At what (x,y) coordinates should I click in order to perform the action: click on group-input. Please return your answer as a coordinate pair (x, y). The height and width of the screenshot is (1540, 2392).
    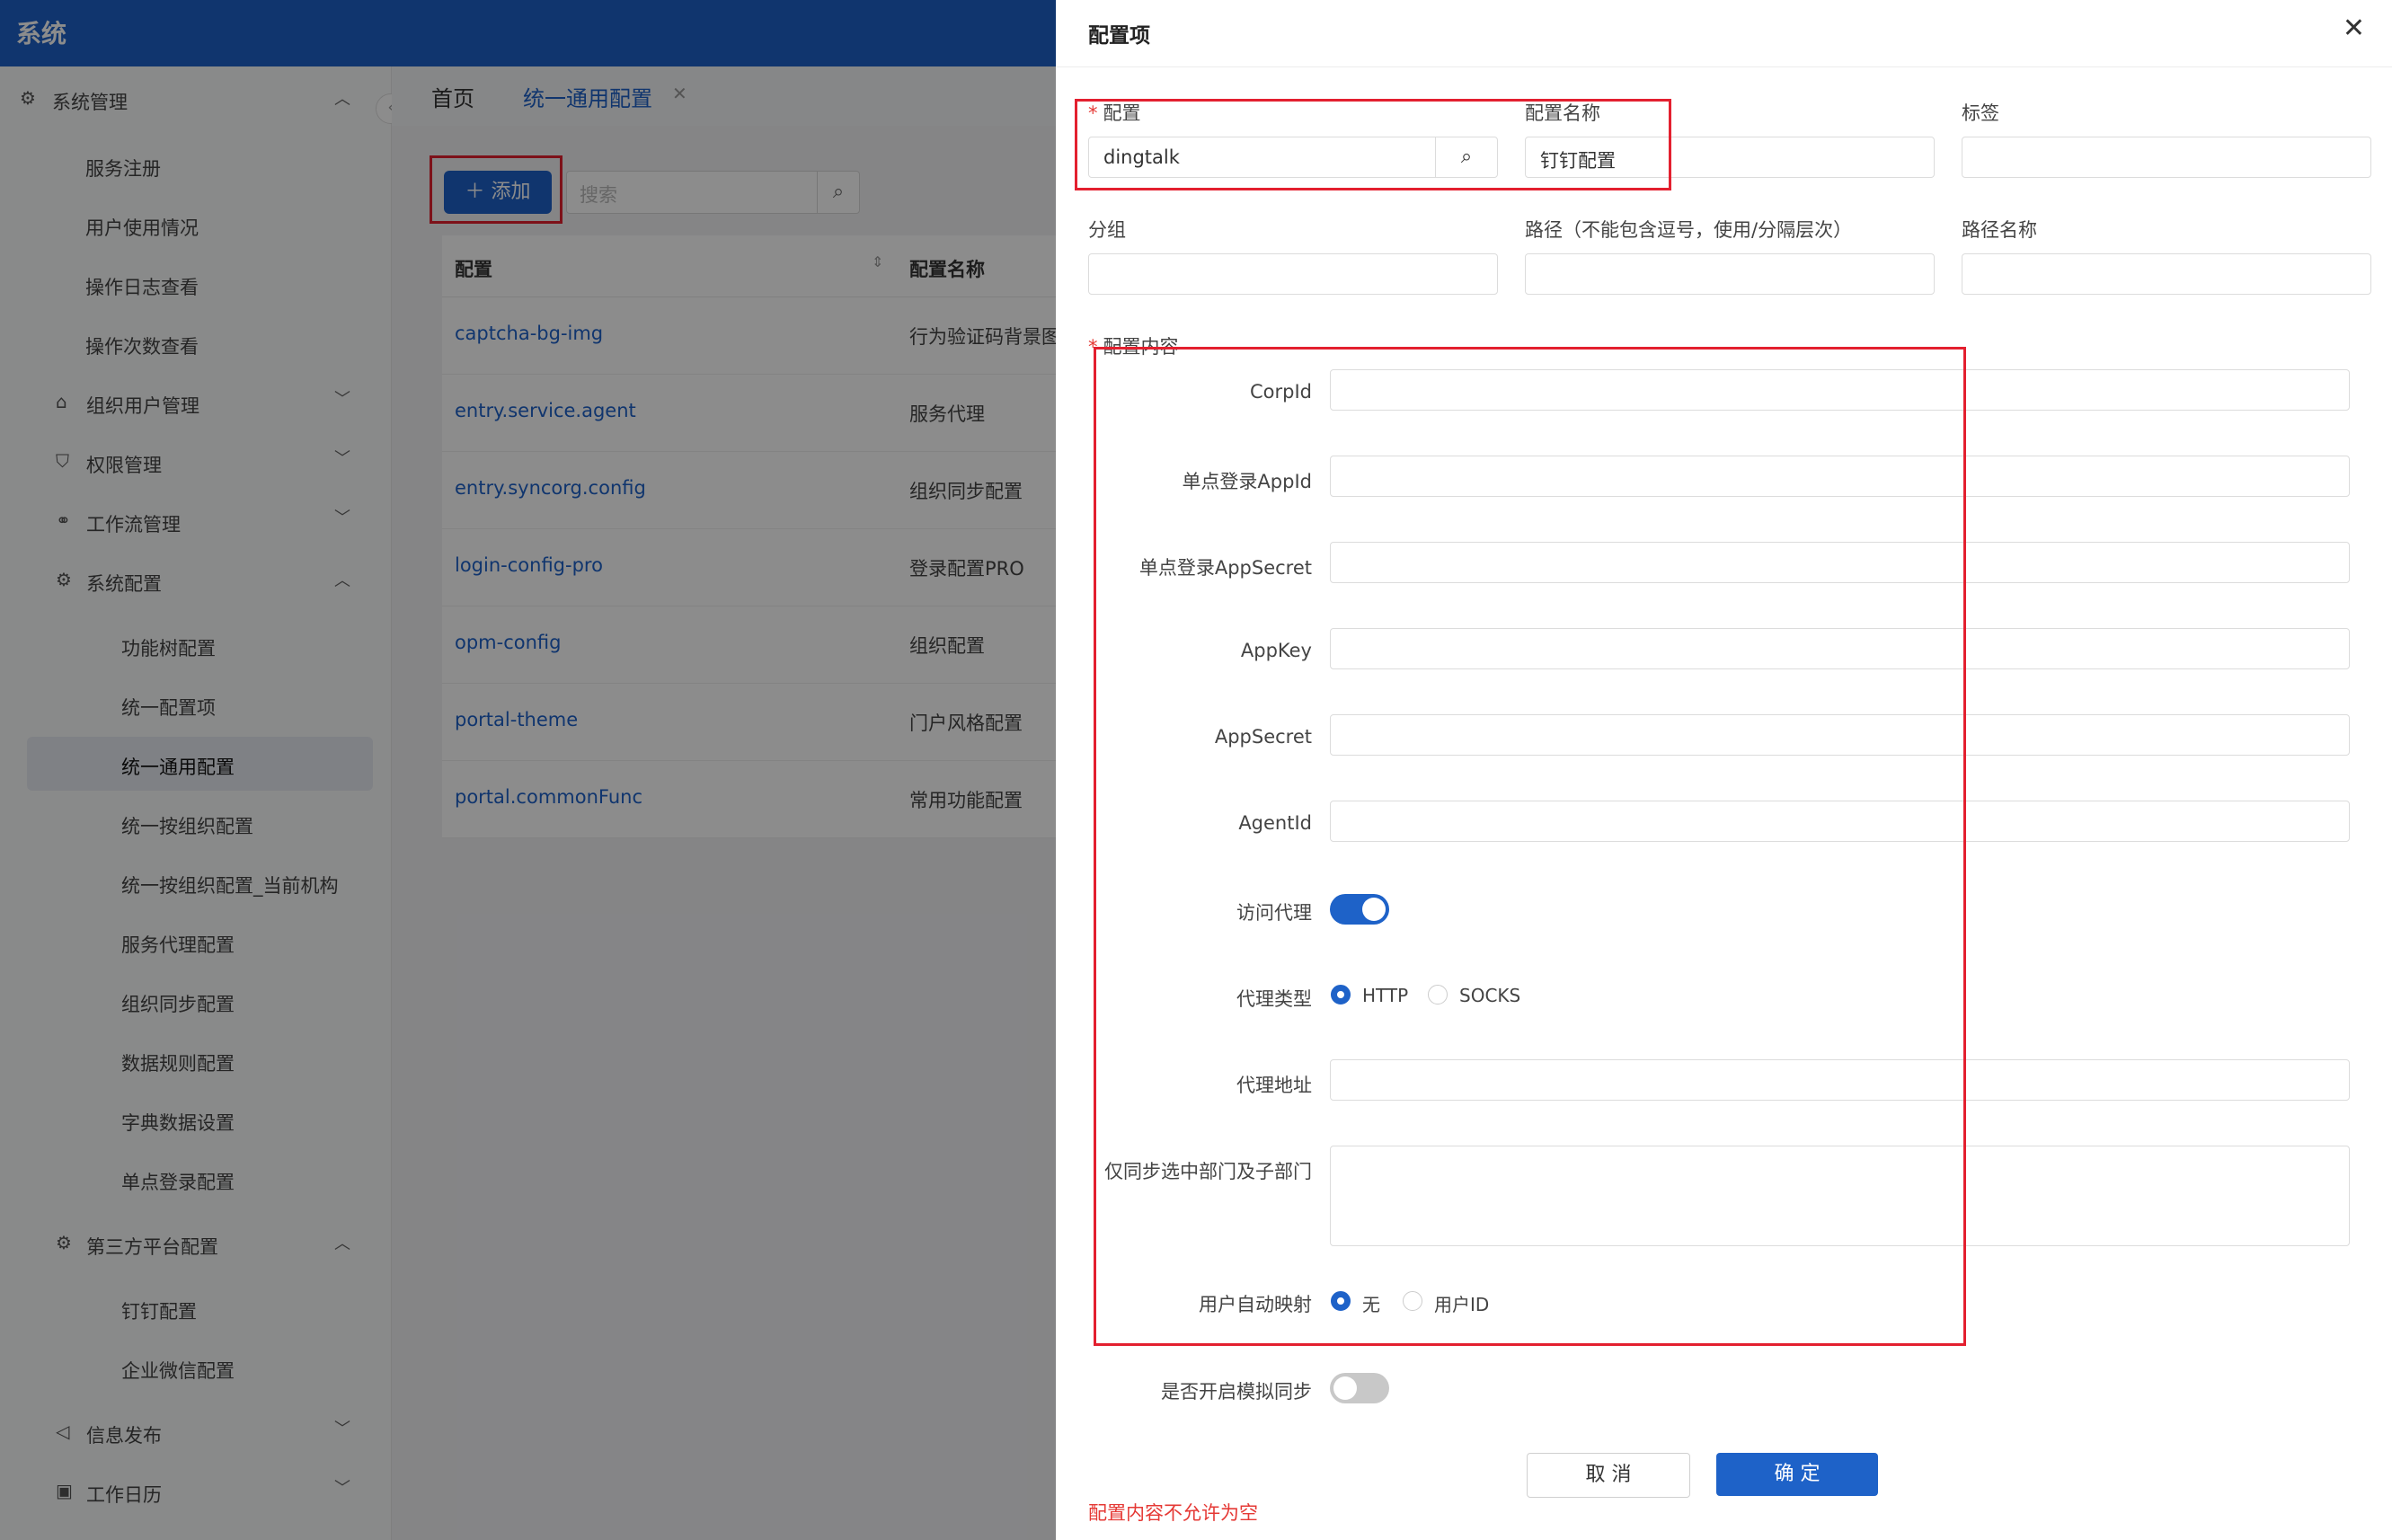
    Looking at the image, I should click on (1293, 274).